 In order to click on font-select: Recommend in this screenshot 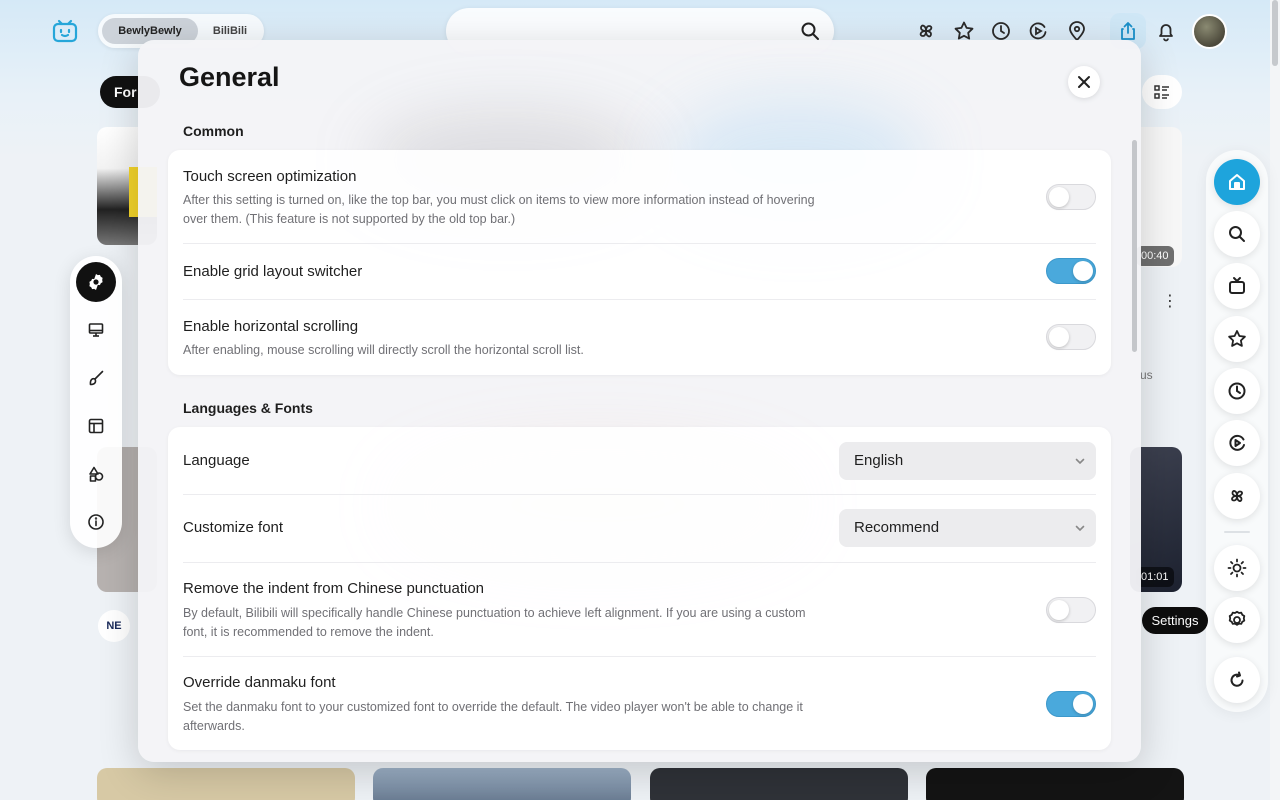, I will do `click(967, 528)`.